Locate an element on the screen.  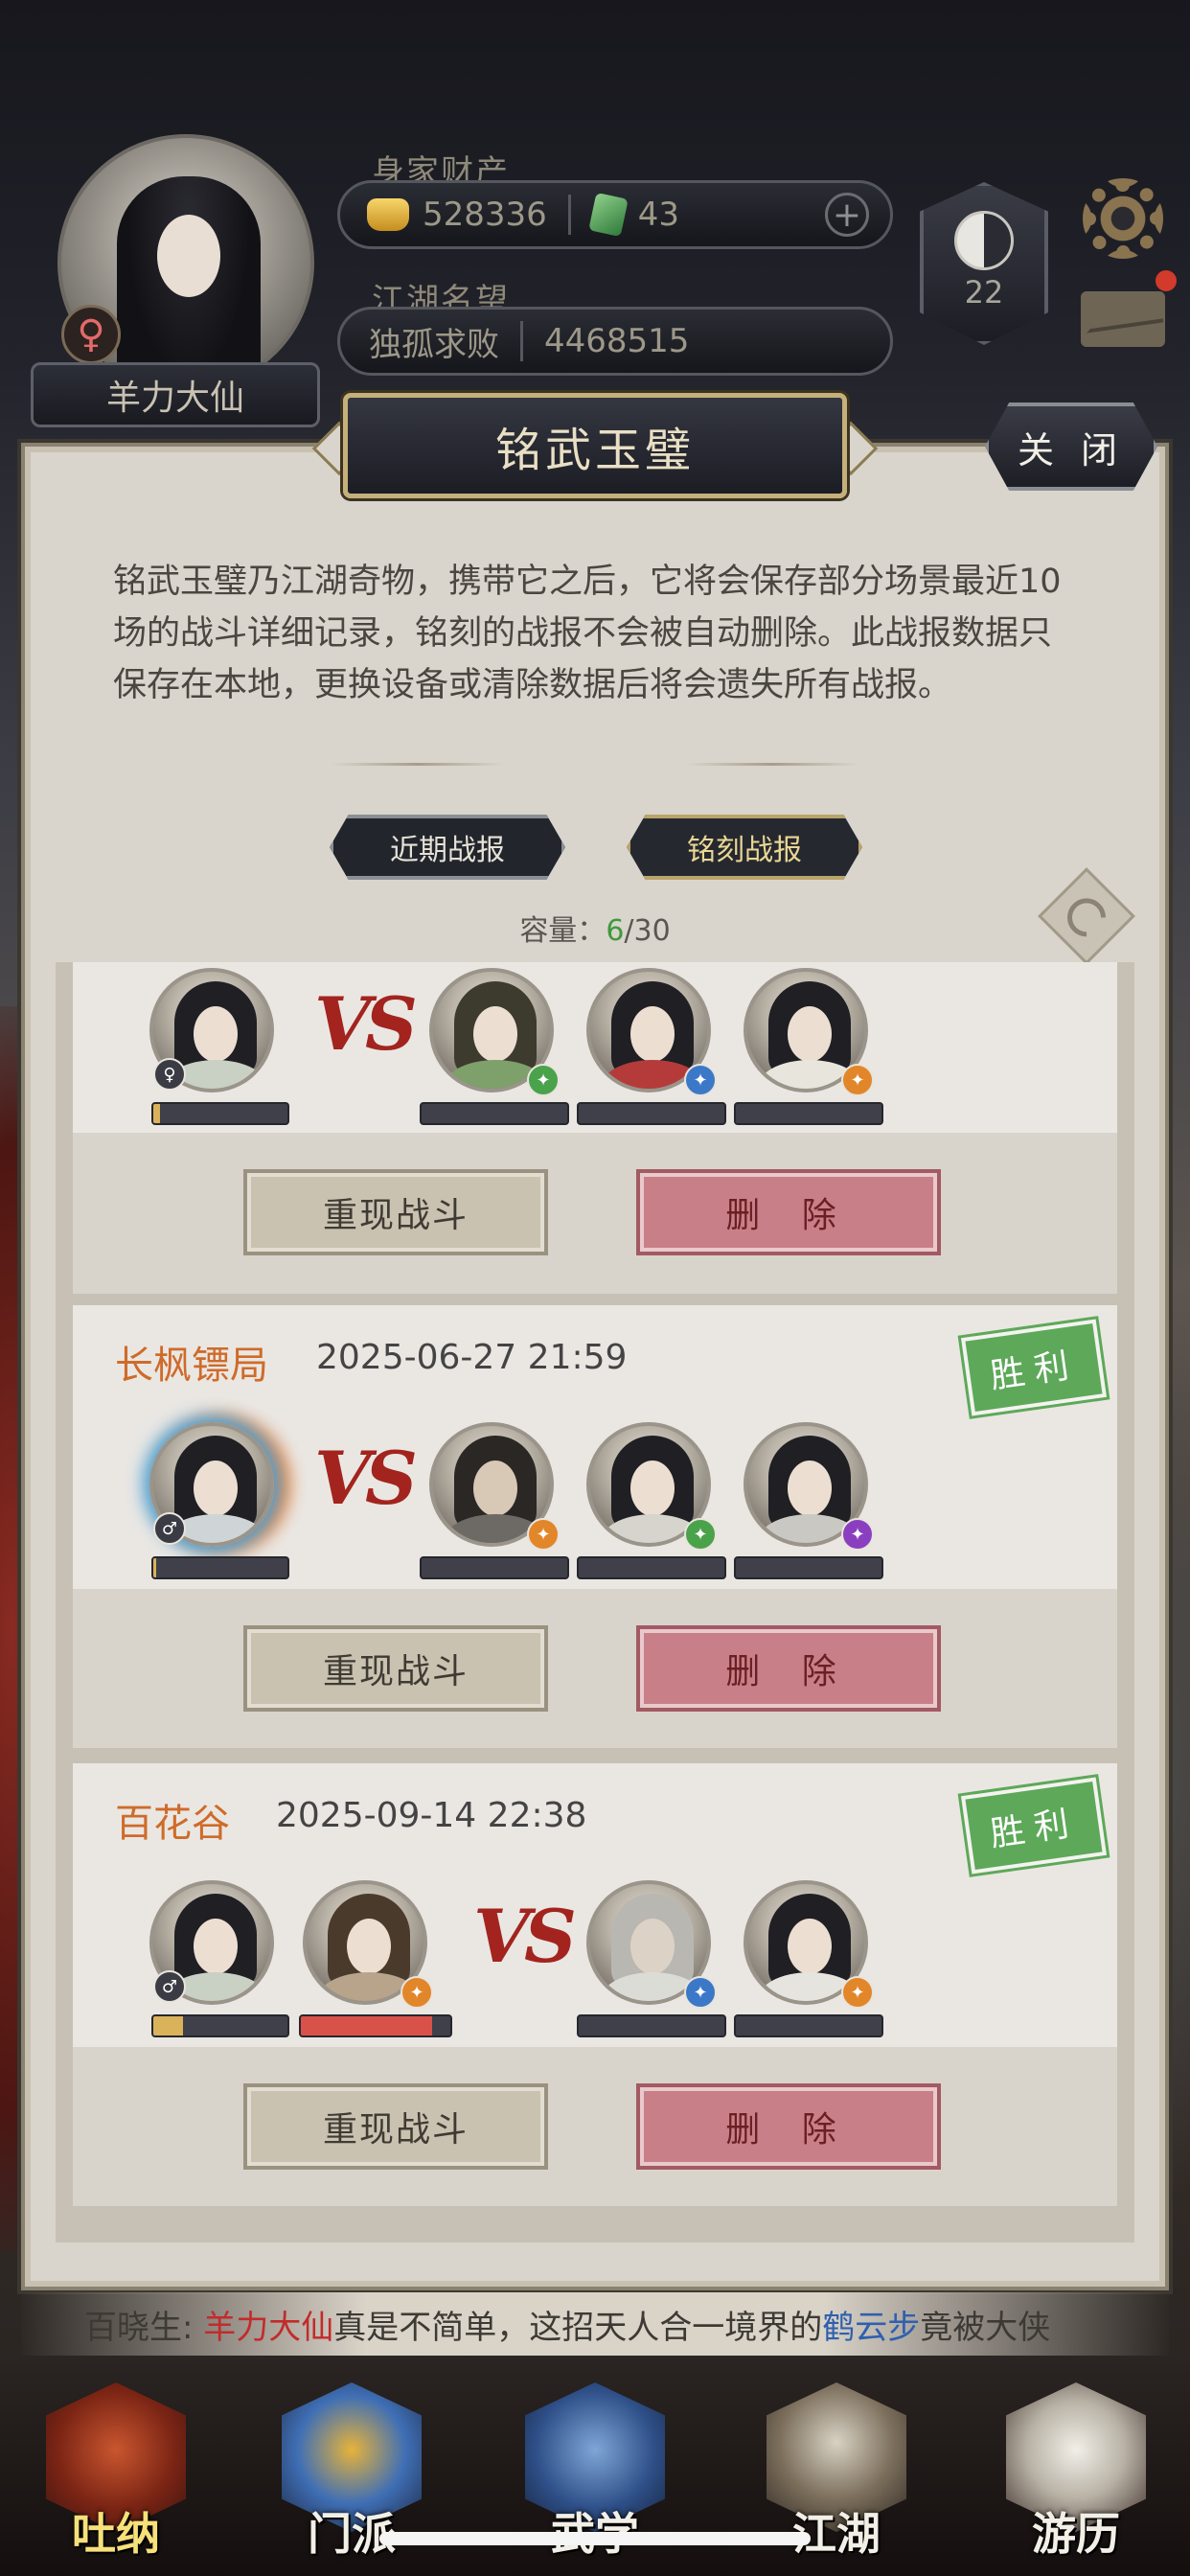
wealth-bar: 528336 43 + is located at coordinates (615, 214).